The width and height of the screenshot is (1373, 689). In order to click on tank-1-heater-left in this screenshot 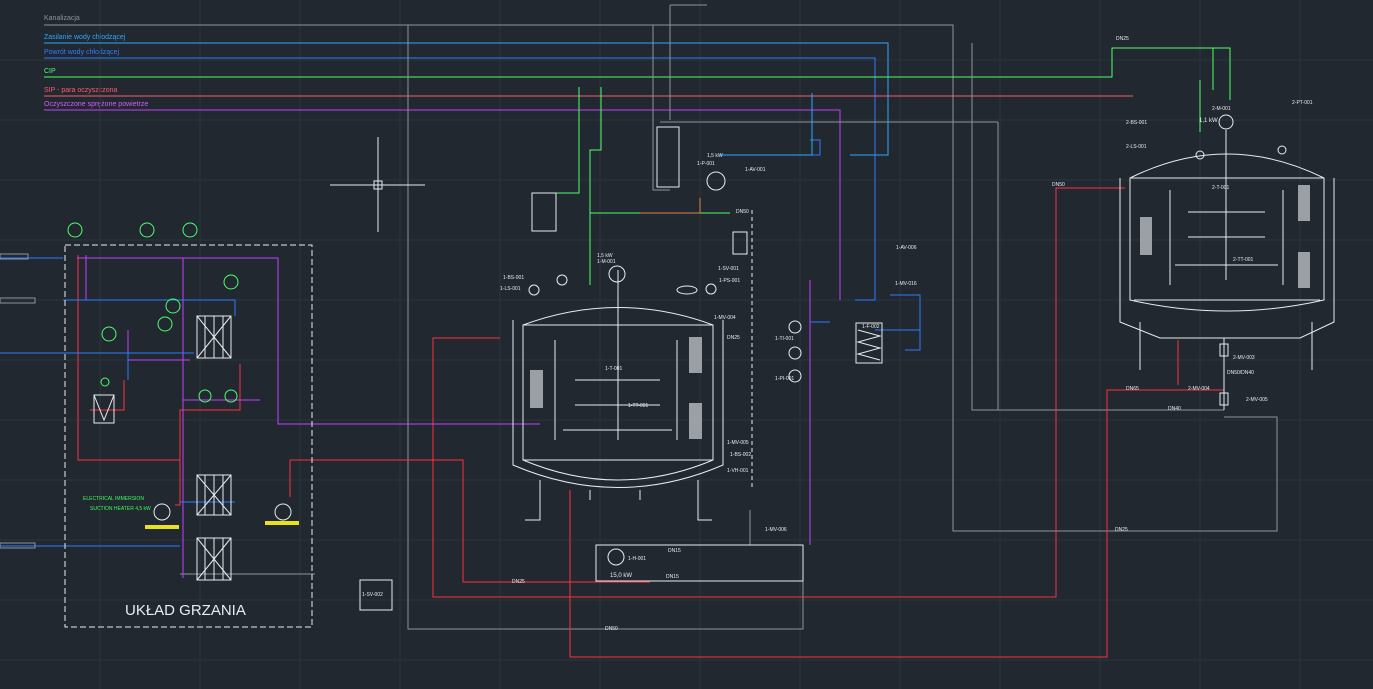, I will do `click(536, 389)`.